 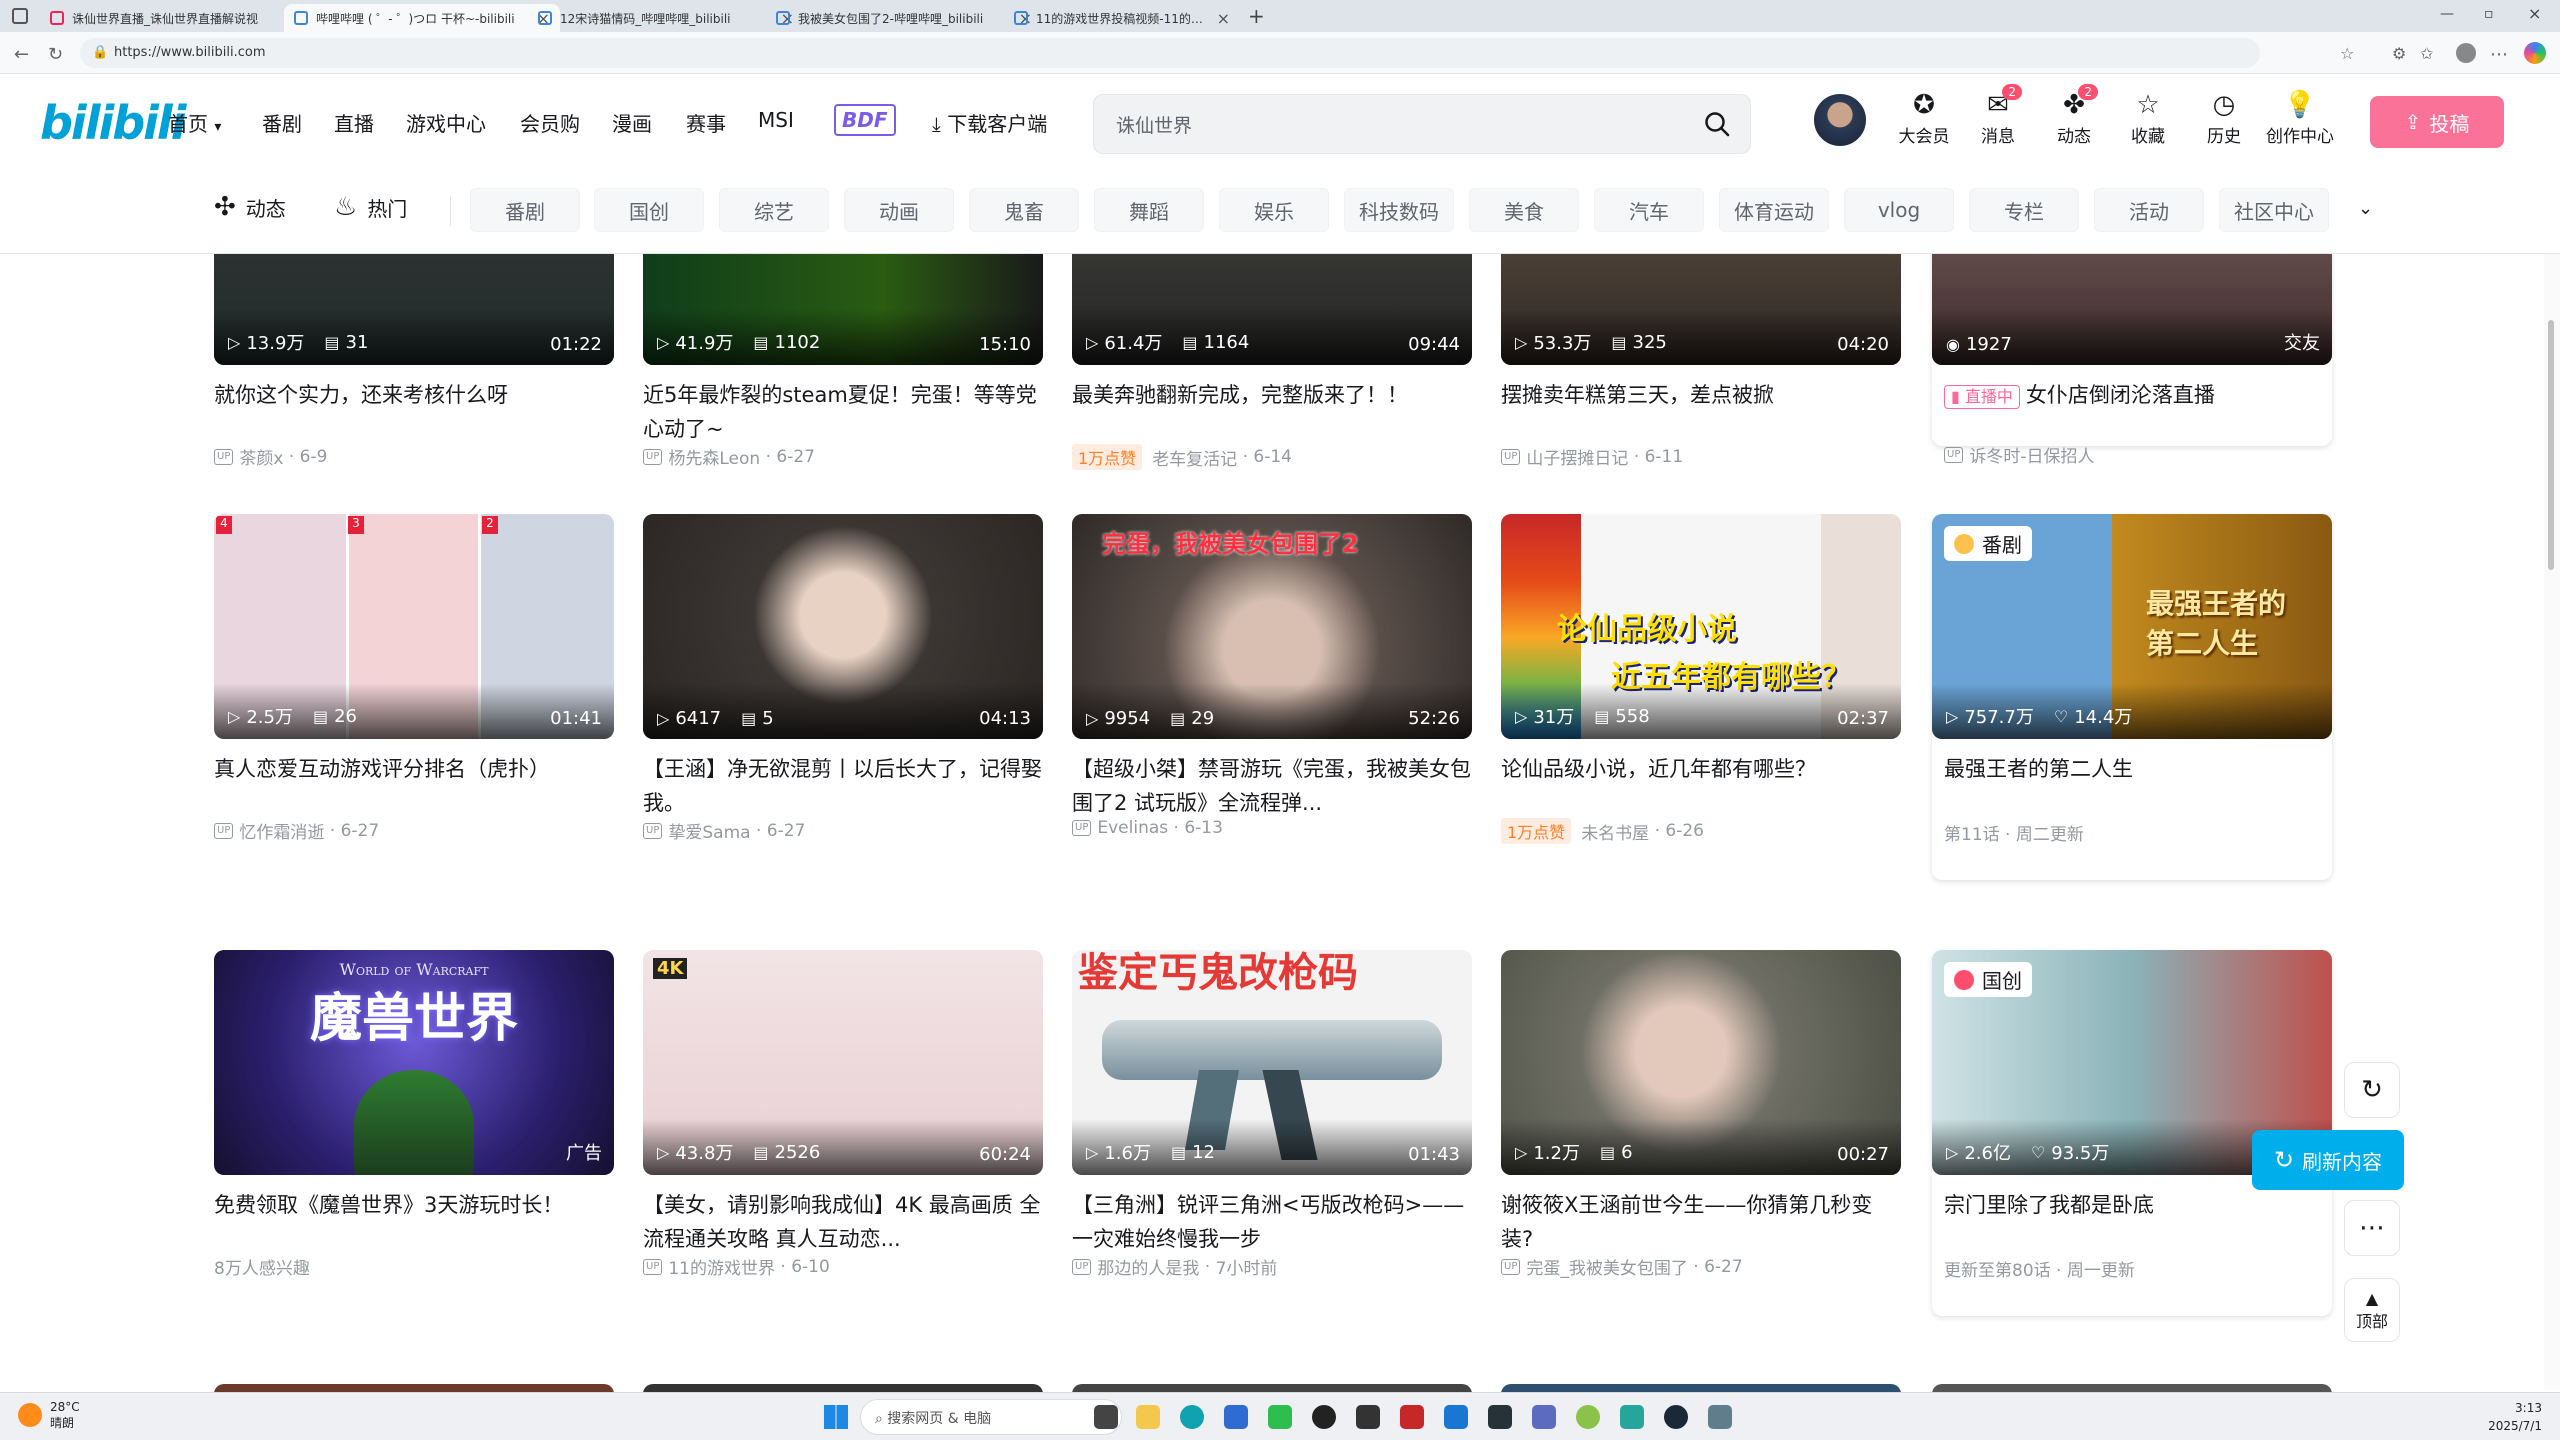 I want to click on more-icon: ⋯, so click(x=2499, y=54).